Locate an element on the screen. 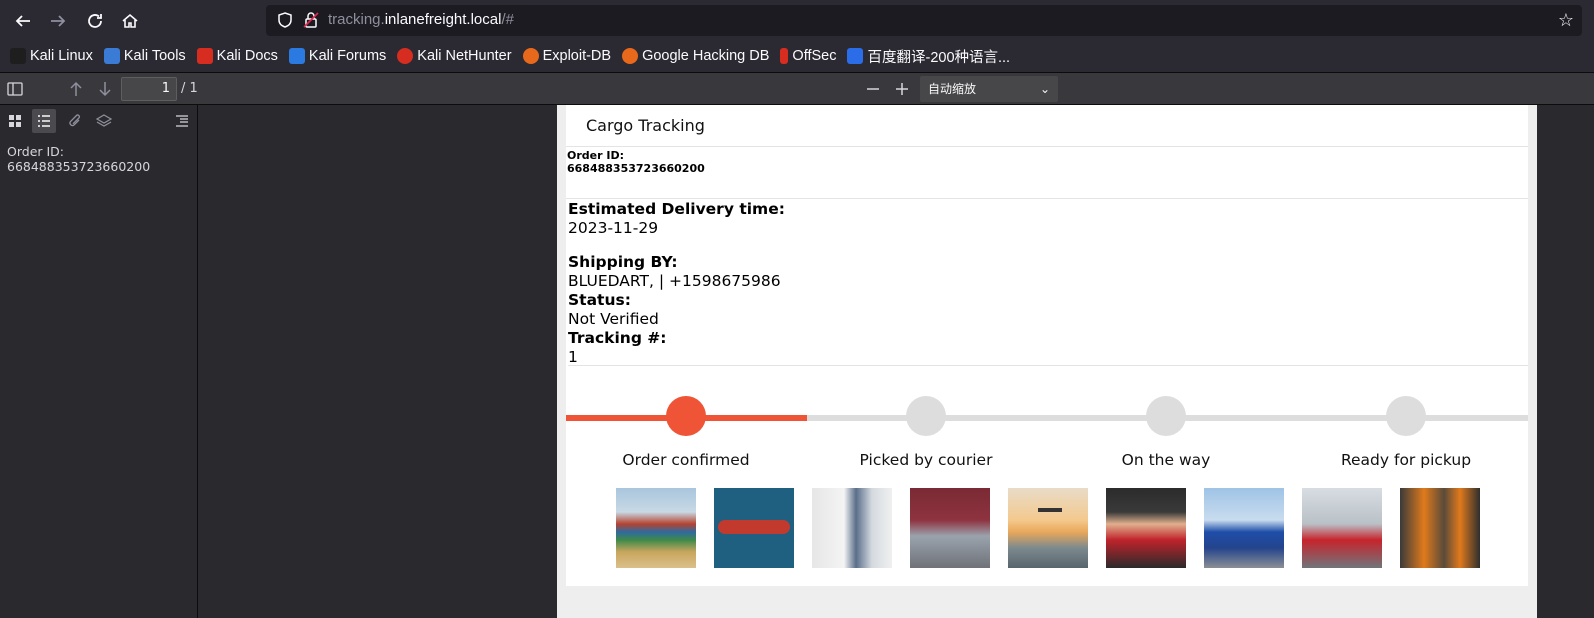  bookmark-offsec: OffSec is located at coordinates (808, 56).